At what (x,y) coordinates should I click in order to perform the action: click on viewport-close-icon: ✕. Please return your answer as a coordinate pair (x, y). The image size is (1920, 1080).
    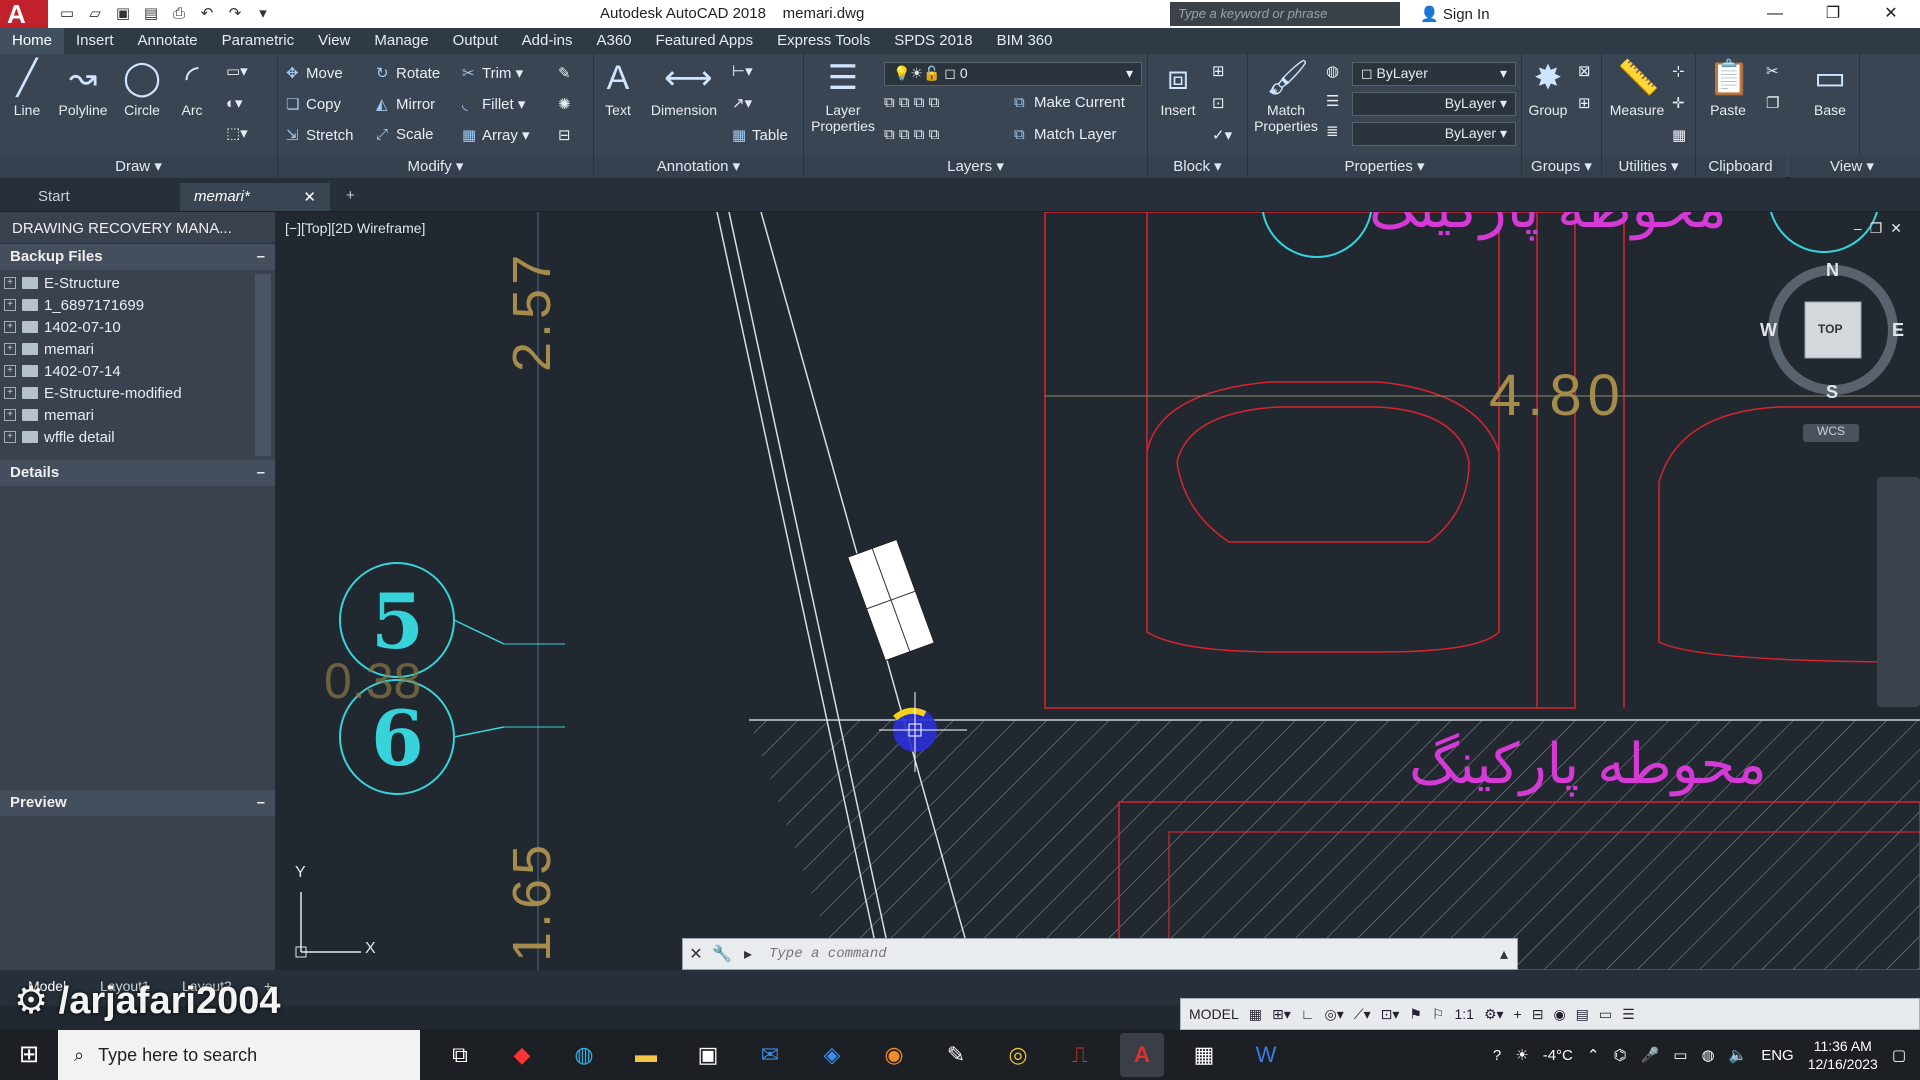
    Looking at the image, I should click on (1900, 228).